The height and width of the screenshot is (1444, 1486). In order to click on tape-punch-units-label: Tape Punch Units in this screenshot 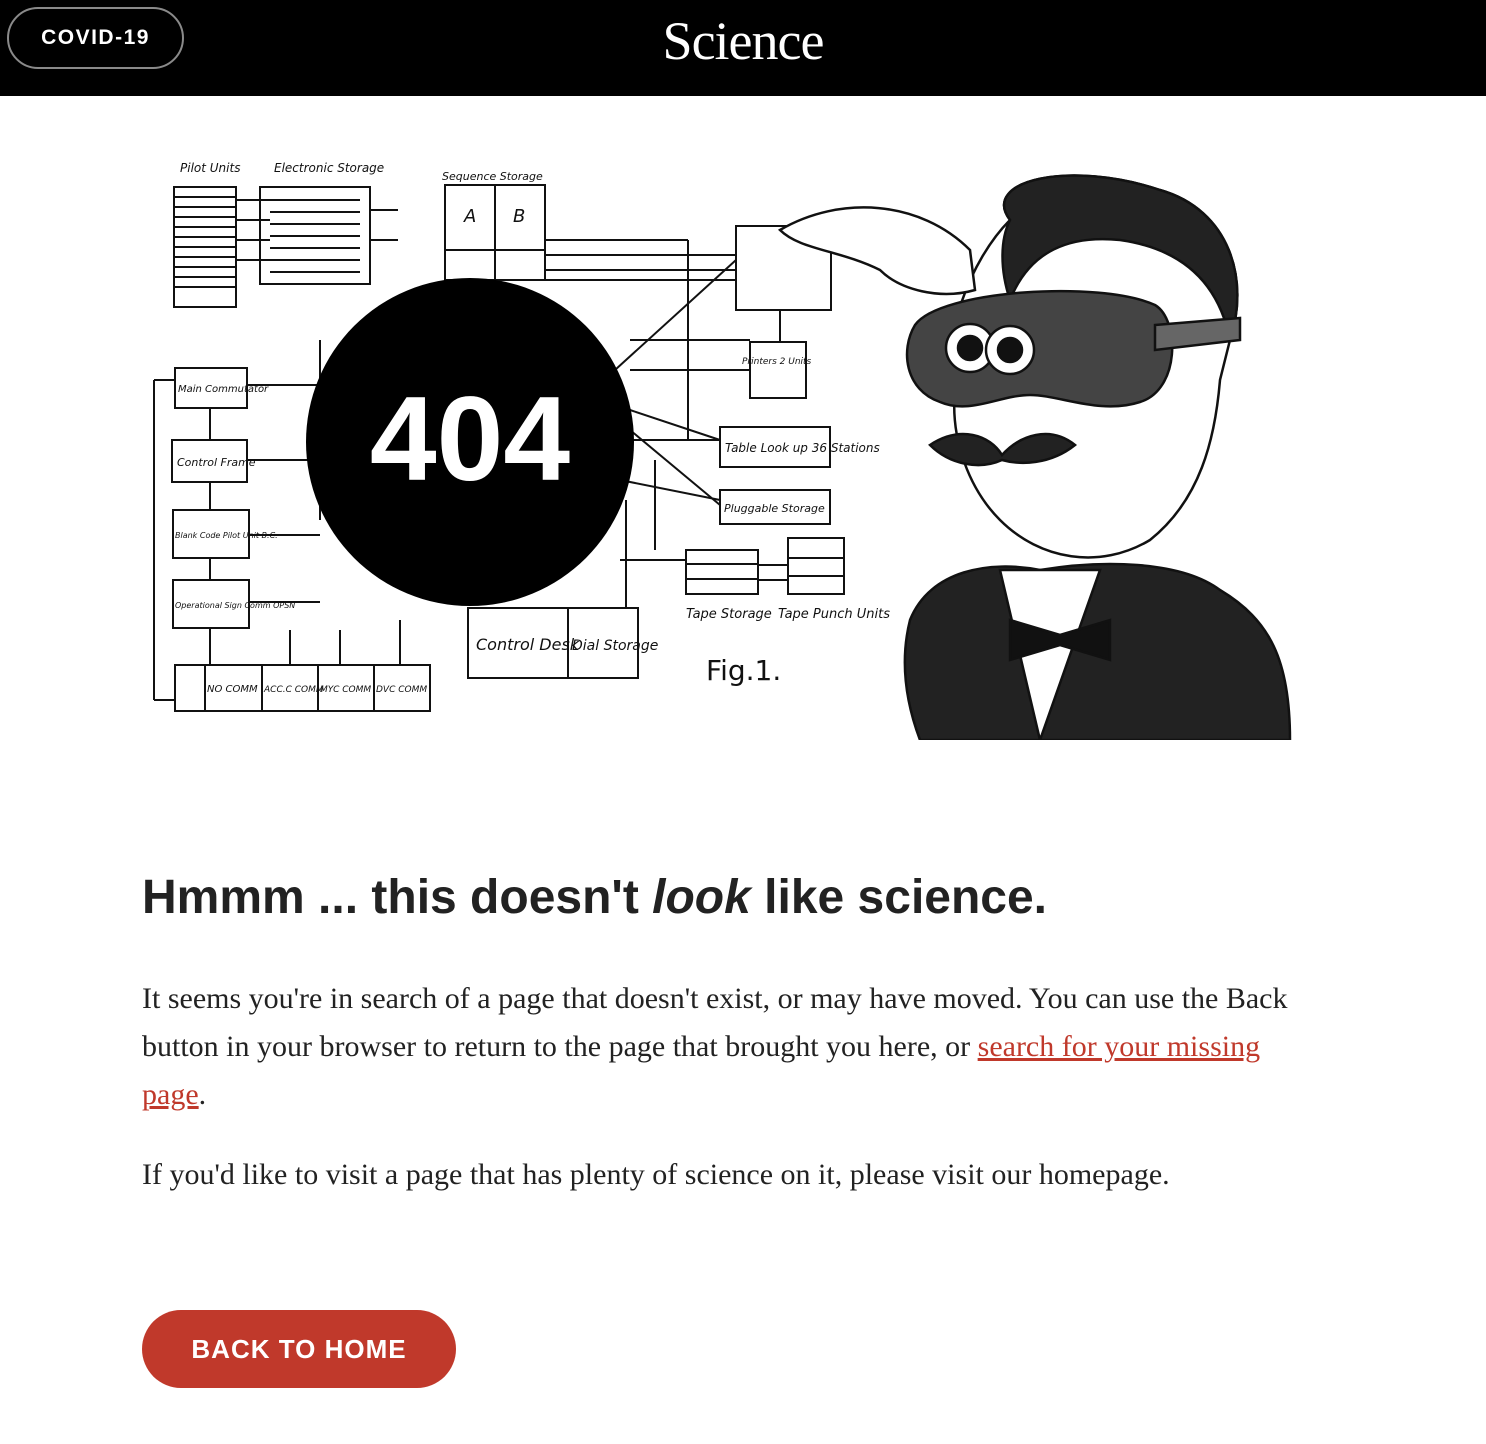, I will do `click(834, 614)`.